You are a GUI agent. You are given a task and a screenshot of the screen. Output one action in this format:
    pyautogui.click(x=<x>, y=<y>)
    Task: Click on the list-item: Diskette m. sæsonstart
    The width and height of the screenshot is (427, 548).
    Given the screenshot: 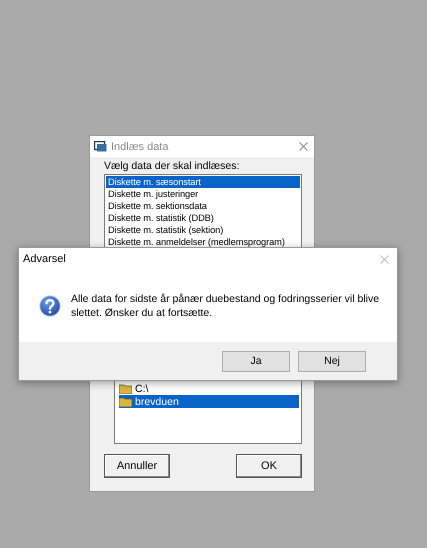 What is the action you would take?
    pyautogui.click(x=203, y=182)
    